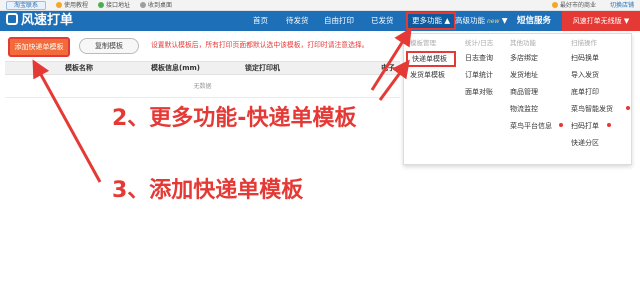 Image resolution: width=640 pixels, height=290 pixels. What do you see at coordinates (536, 58) in the screenshot?
I see `menu-item-multi-shop: 多店绑定` at bounding box center [536, 58].